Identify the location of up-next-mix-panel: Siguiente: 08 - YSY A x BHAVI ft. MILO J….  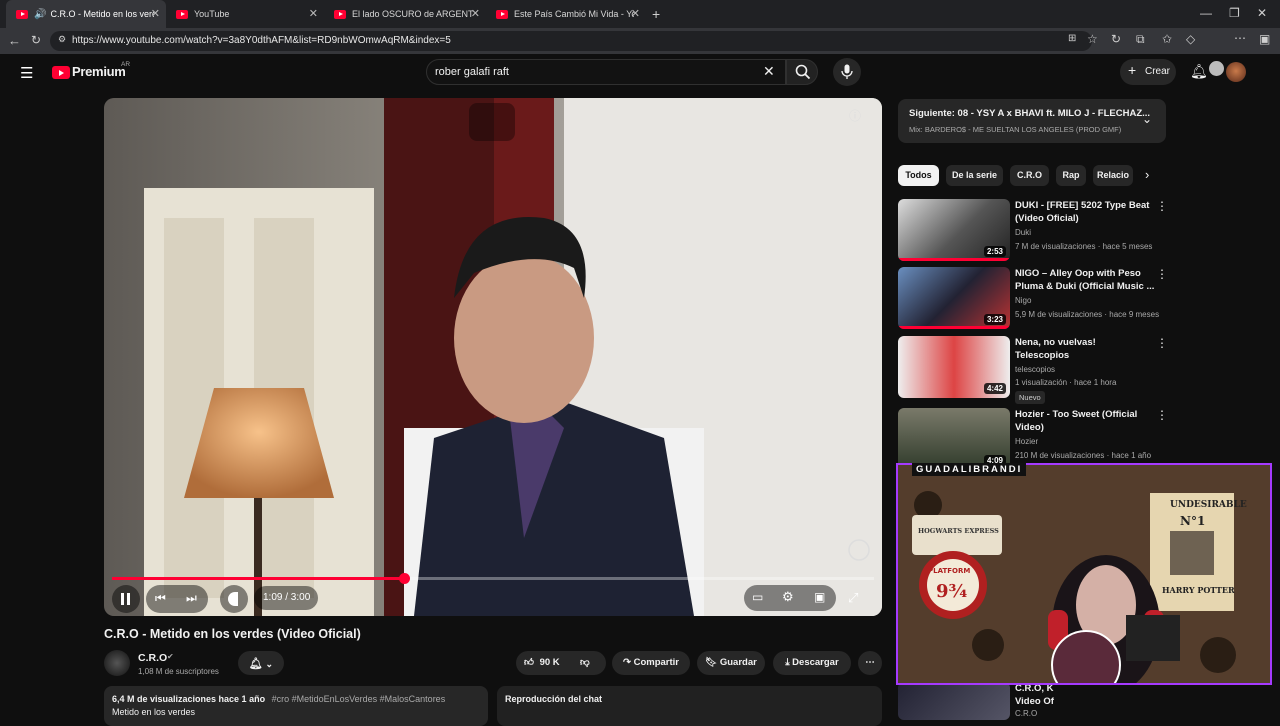
(1032, 121).